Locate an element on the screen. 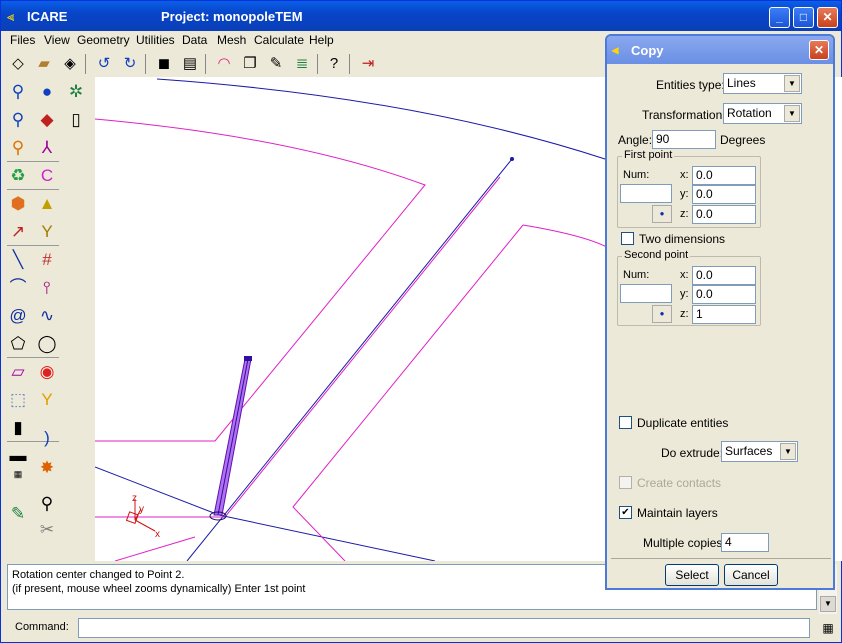 This screenshot has height=643, width=842. nodes-elems-icon: ▦ is located at coordinates (18, 482).